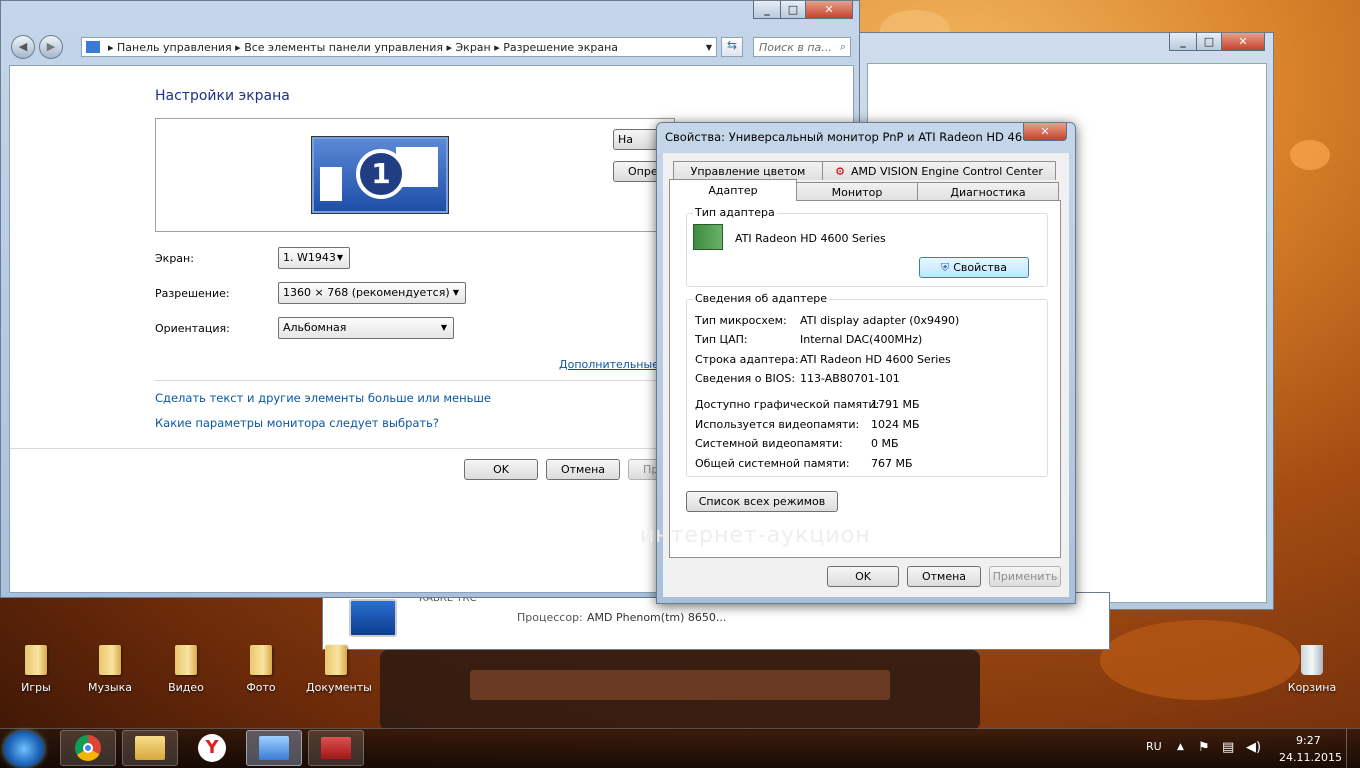 The width and height of the screenshot is (1360, 768). I want to click on recycle-bin-icon, so click(1312, 660).